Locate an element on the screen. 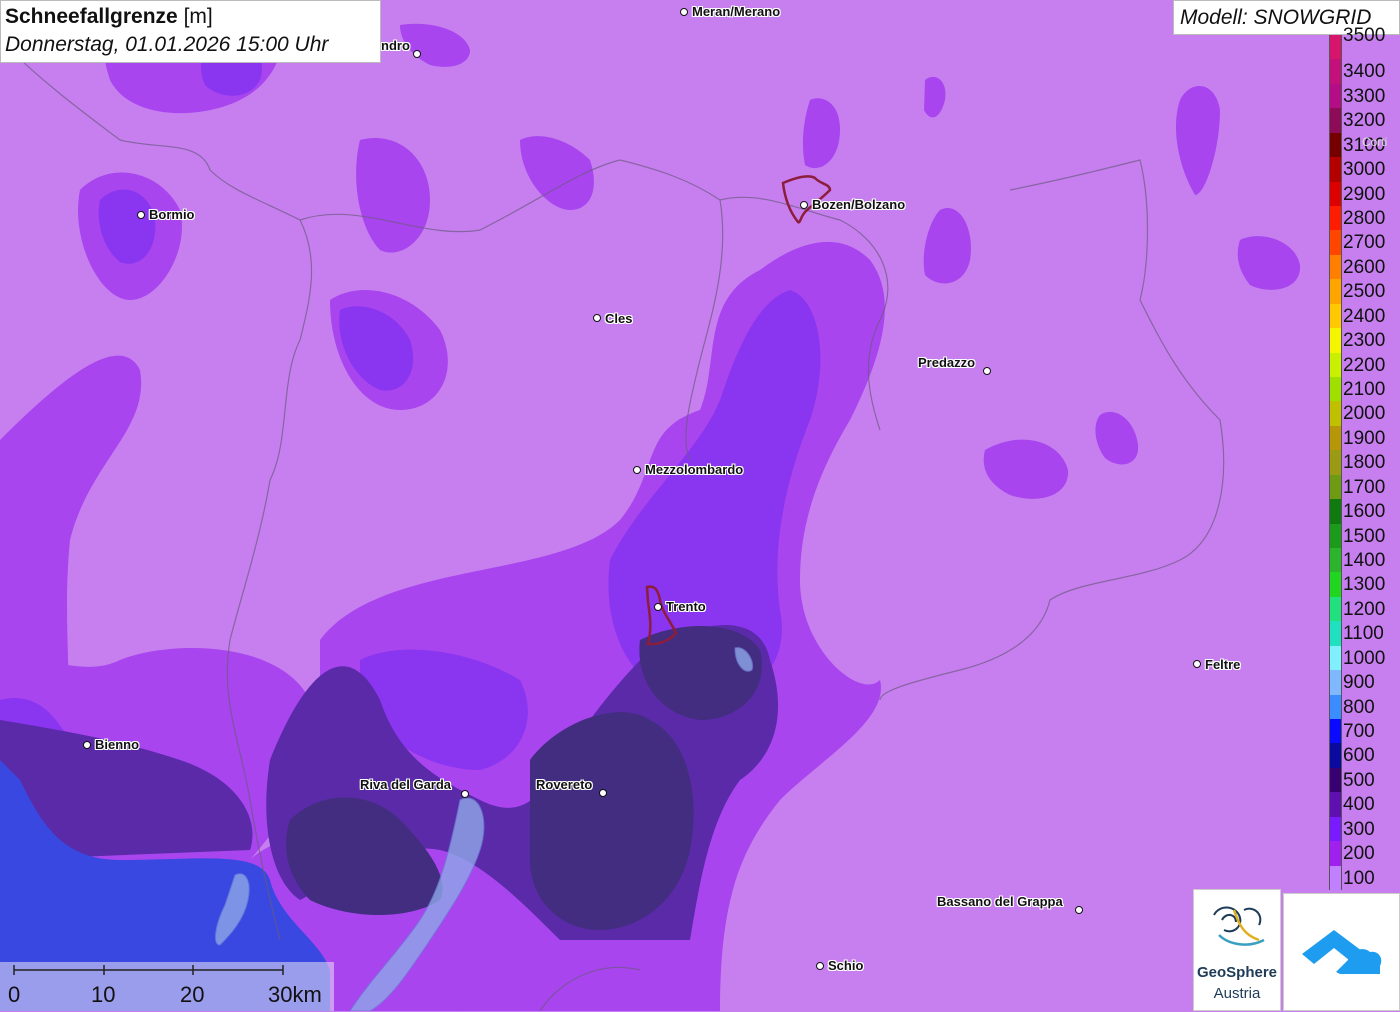  geosphere-mark-icon is located at coordinates (1239, 926).